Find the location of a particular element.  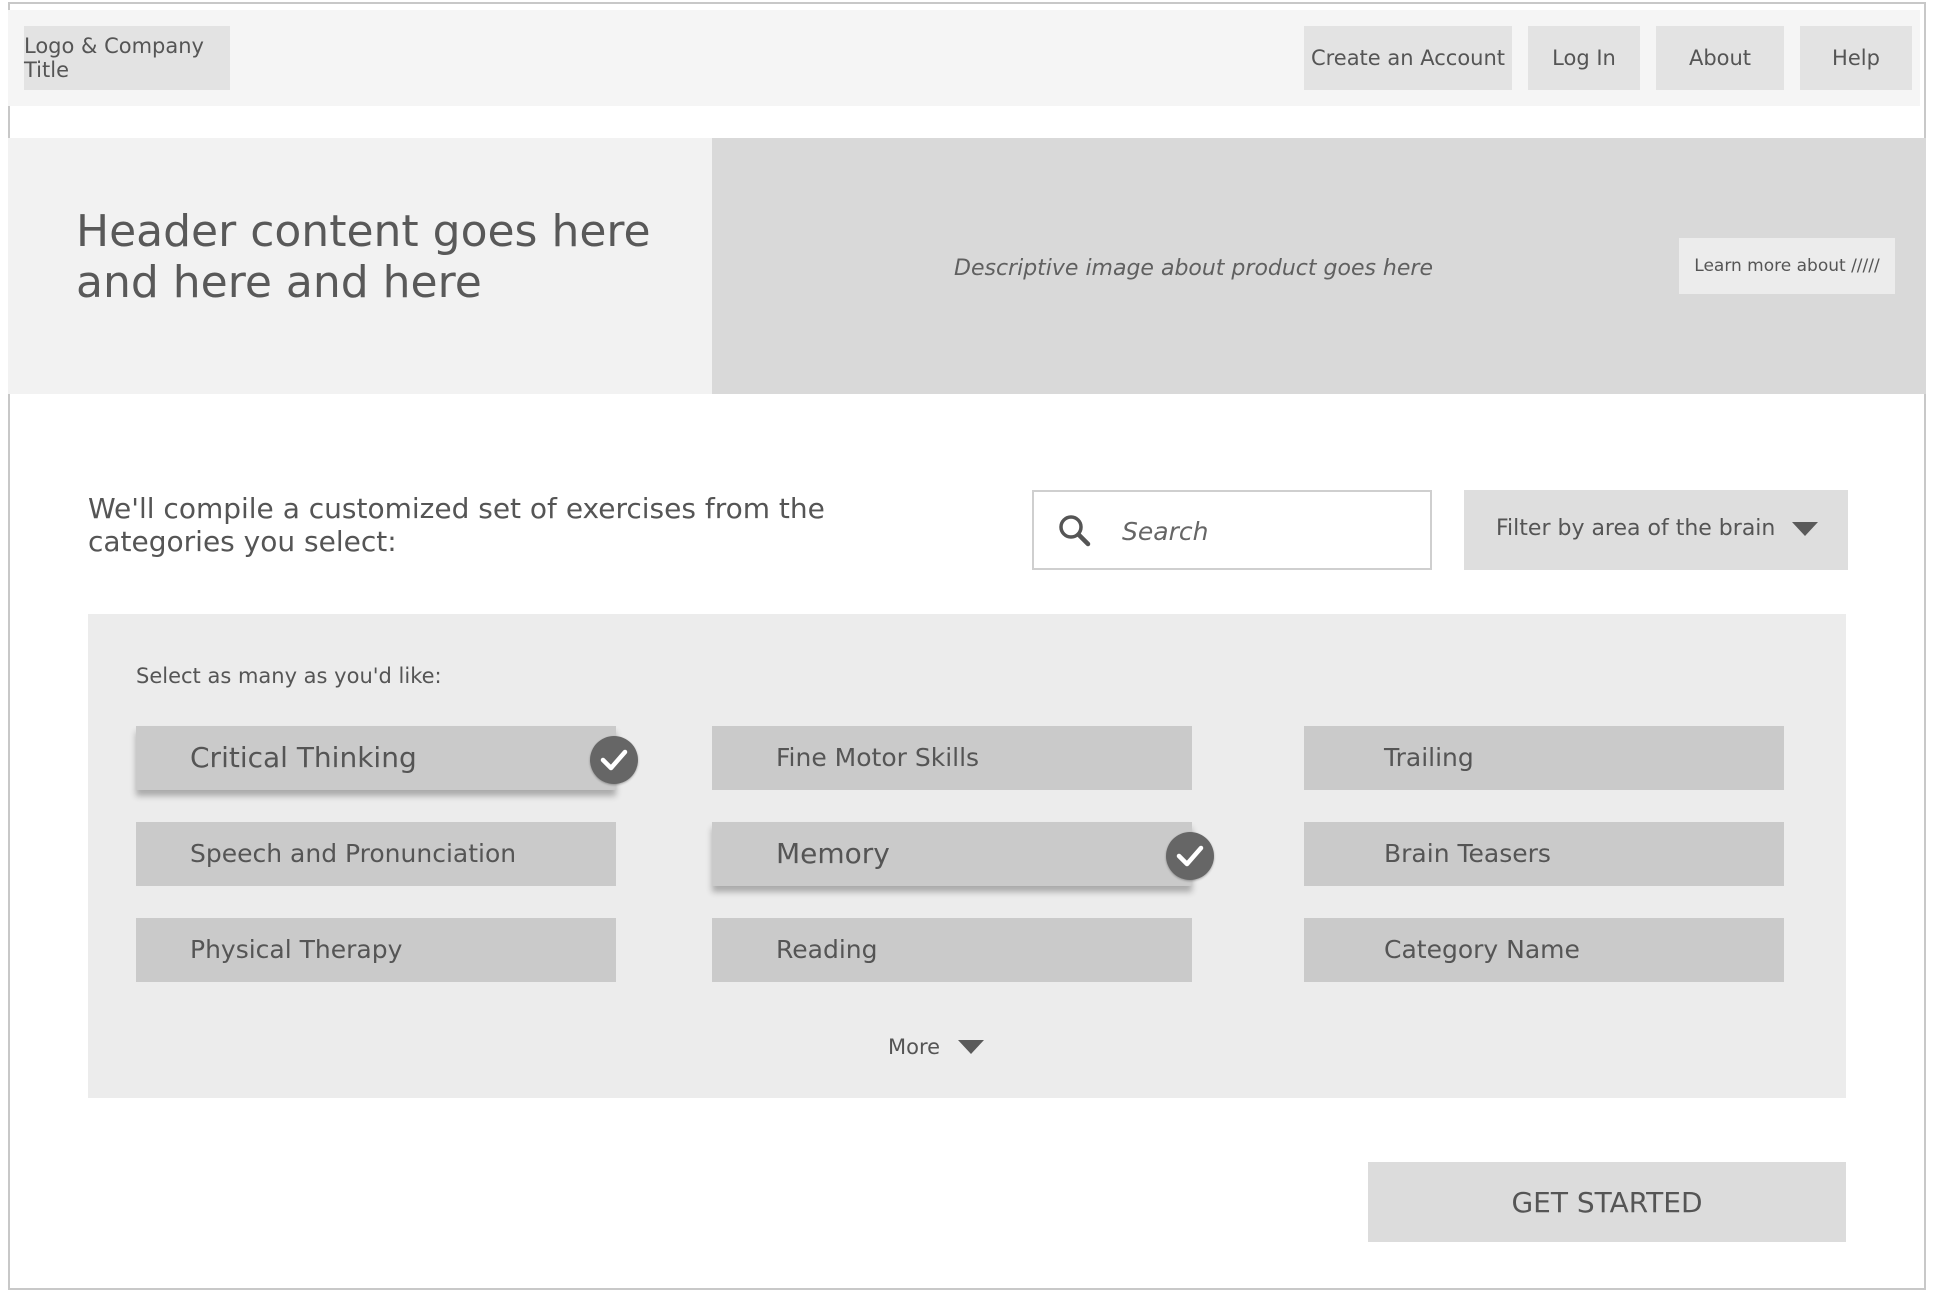

filter-brain-area-dropdown: Filter by area of the brain is located at coordinates (1656, 530).